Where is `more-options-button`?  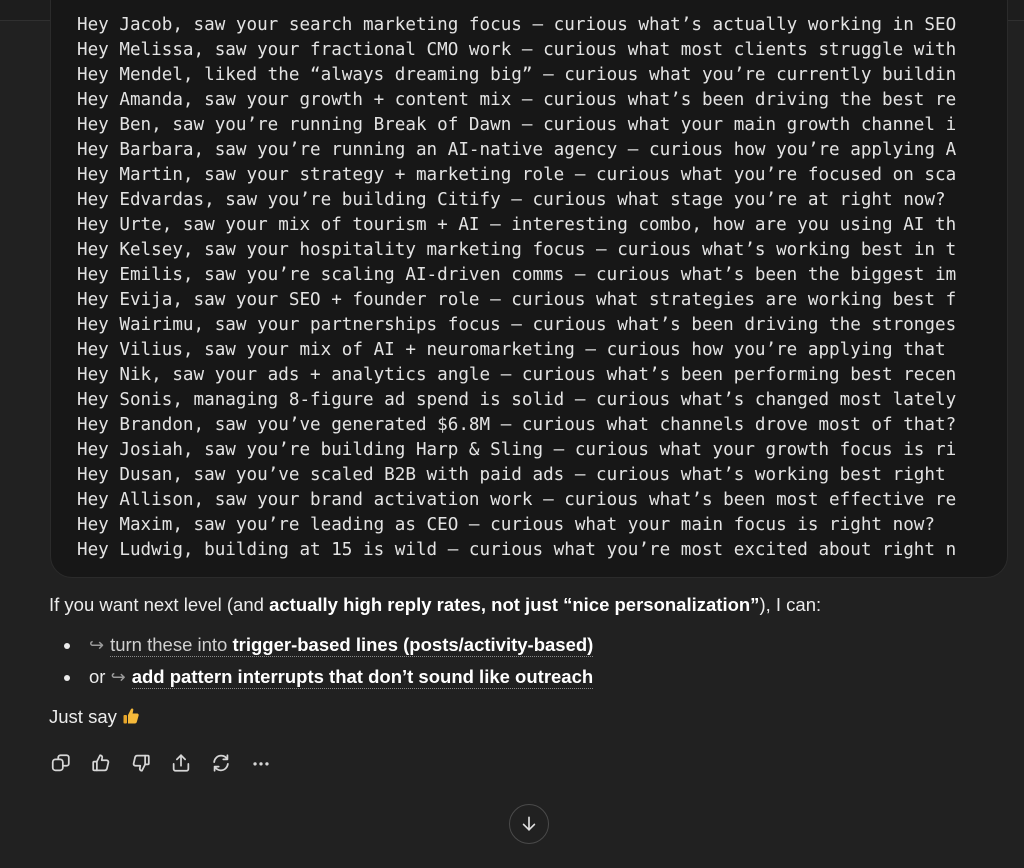 more-options-button is located at coordinates (261, 763).